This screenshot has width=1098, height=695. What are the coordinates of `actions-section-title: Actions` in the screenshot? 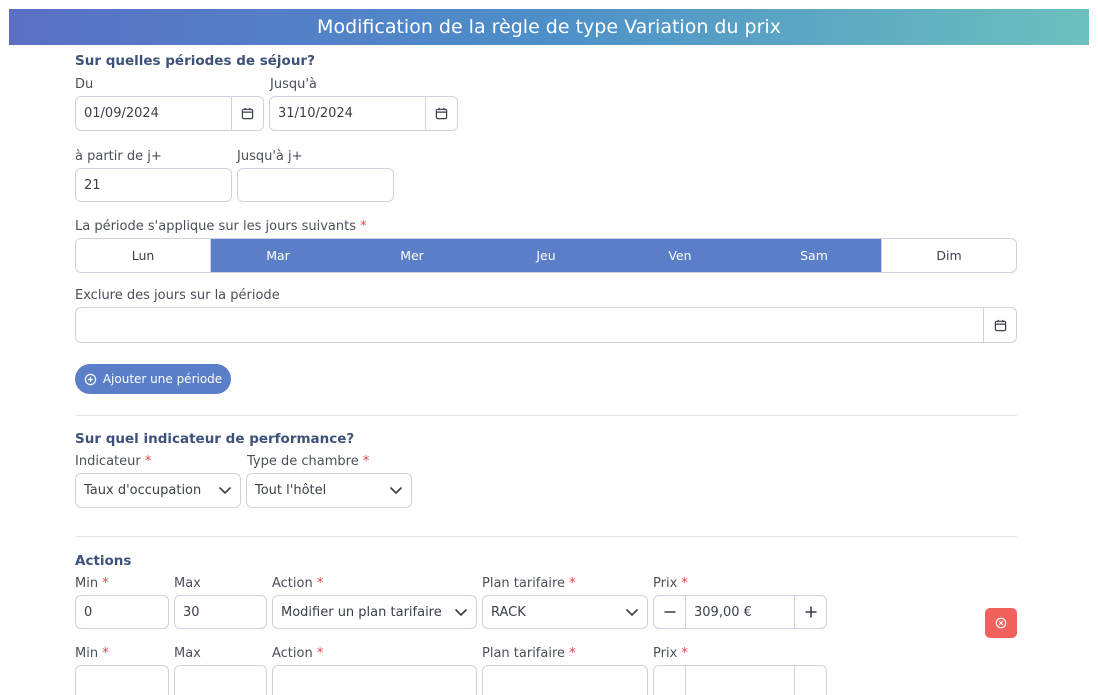 It's located at (103, 561).